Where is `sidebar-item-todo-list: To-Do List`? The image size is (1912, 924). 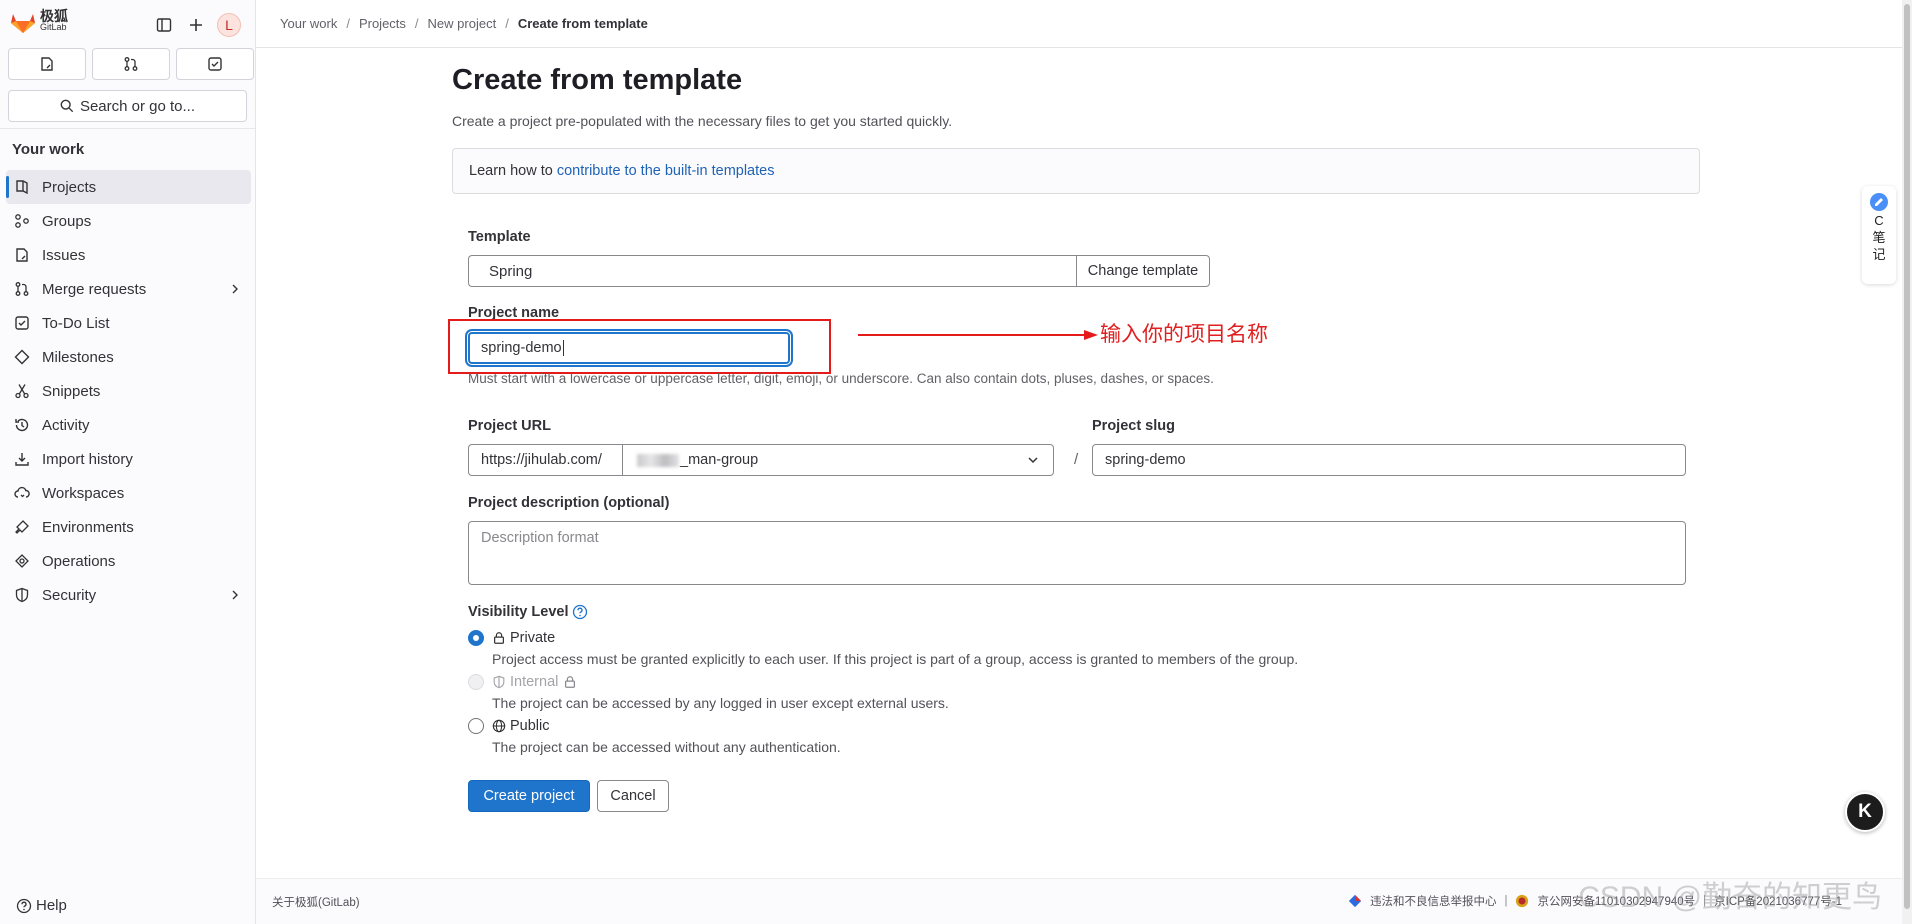
sidebar-item-todo-list: To-Do List is located at coordinates (128, 323).